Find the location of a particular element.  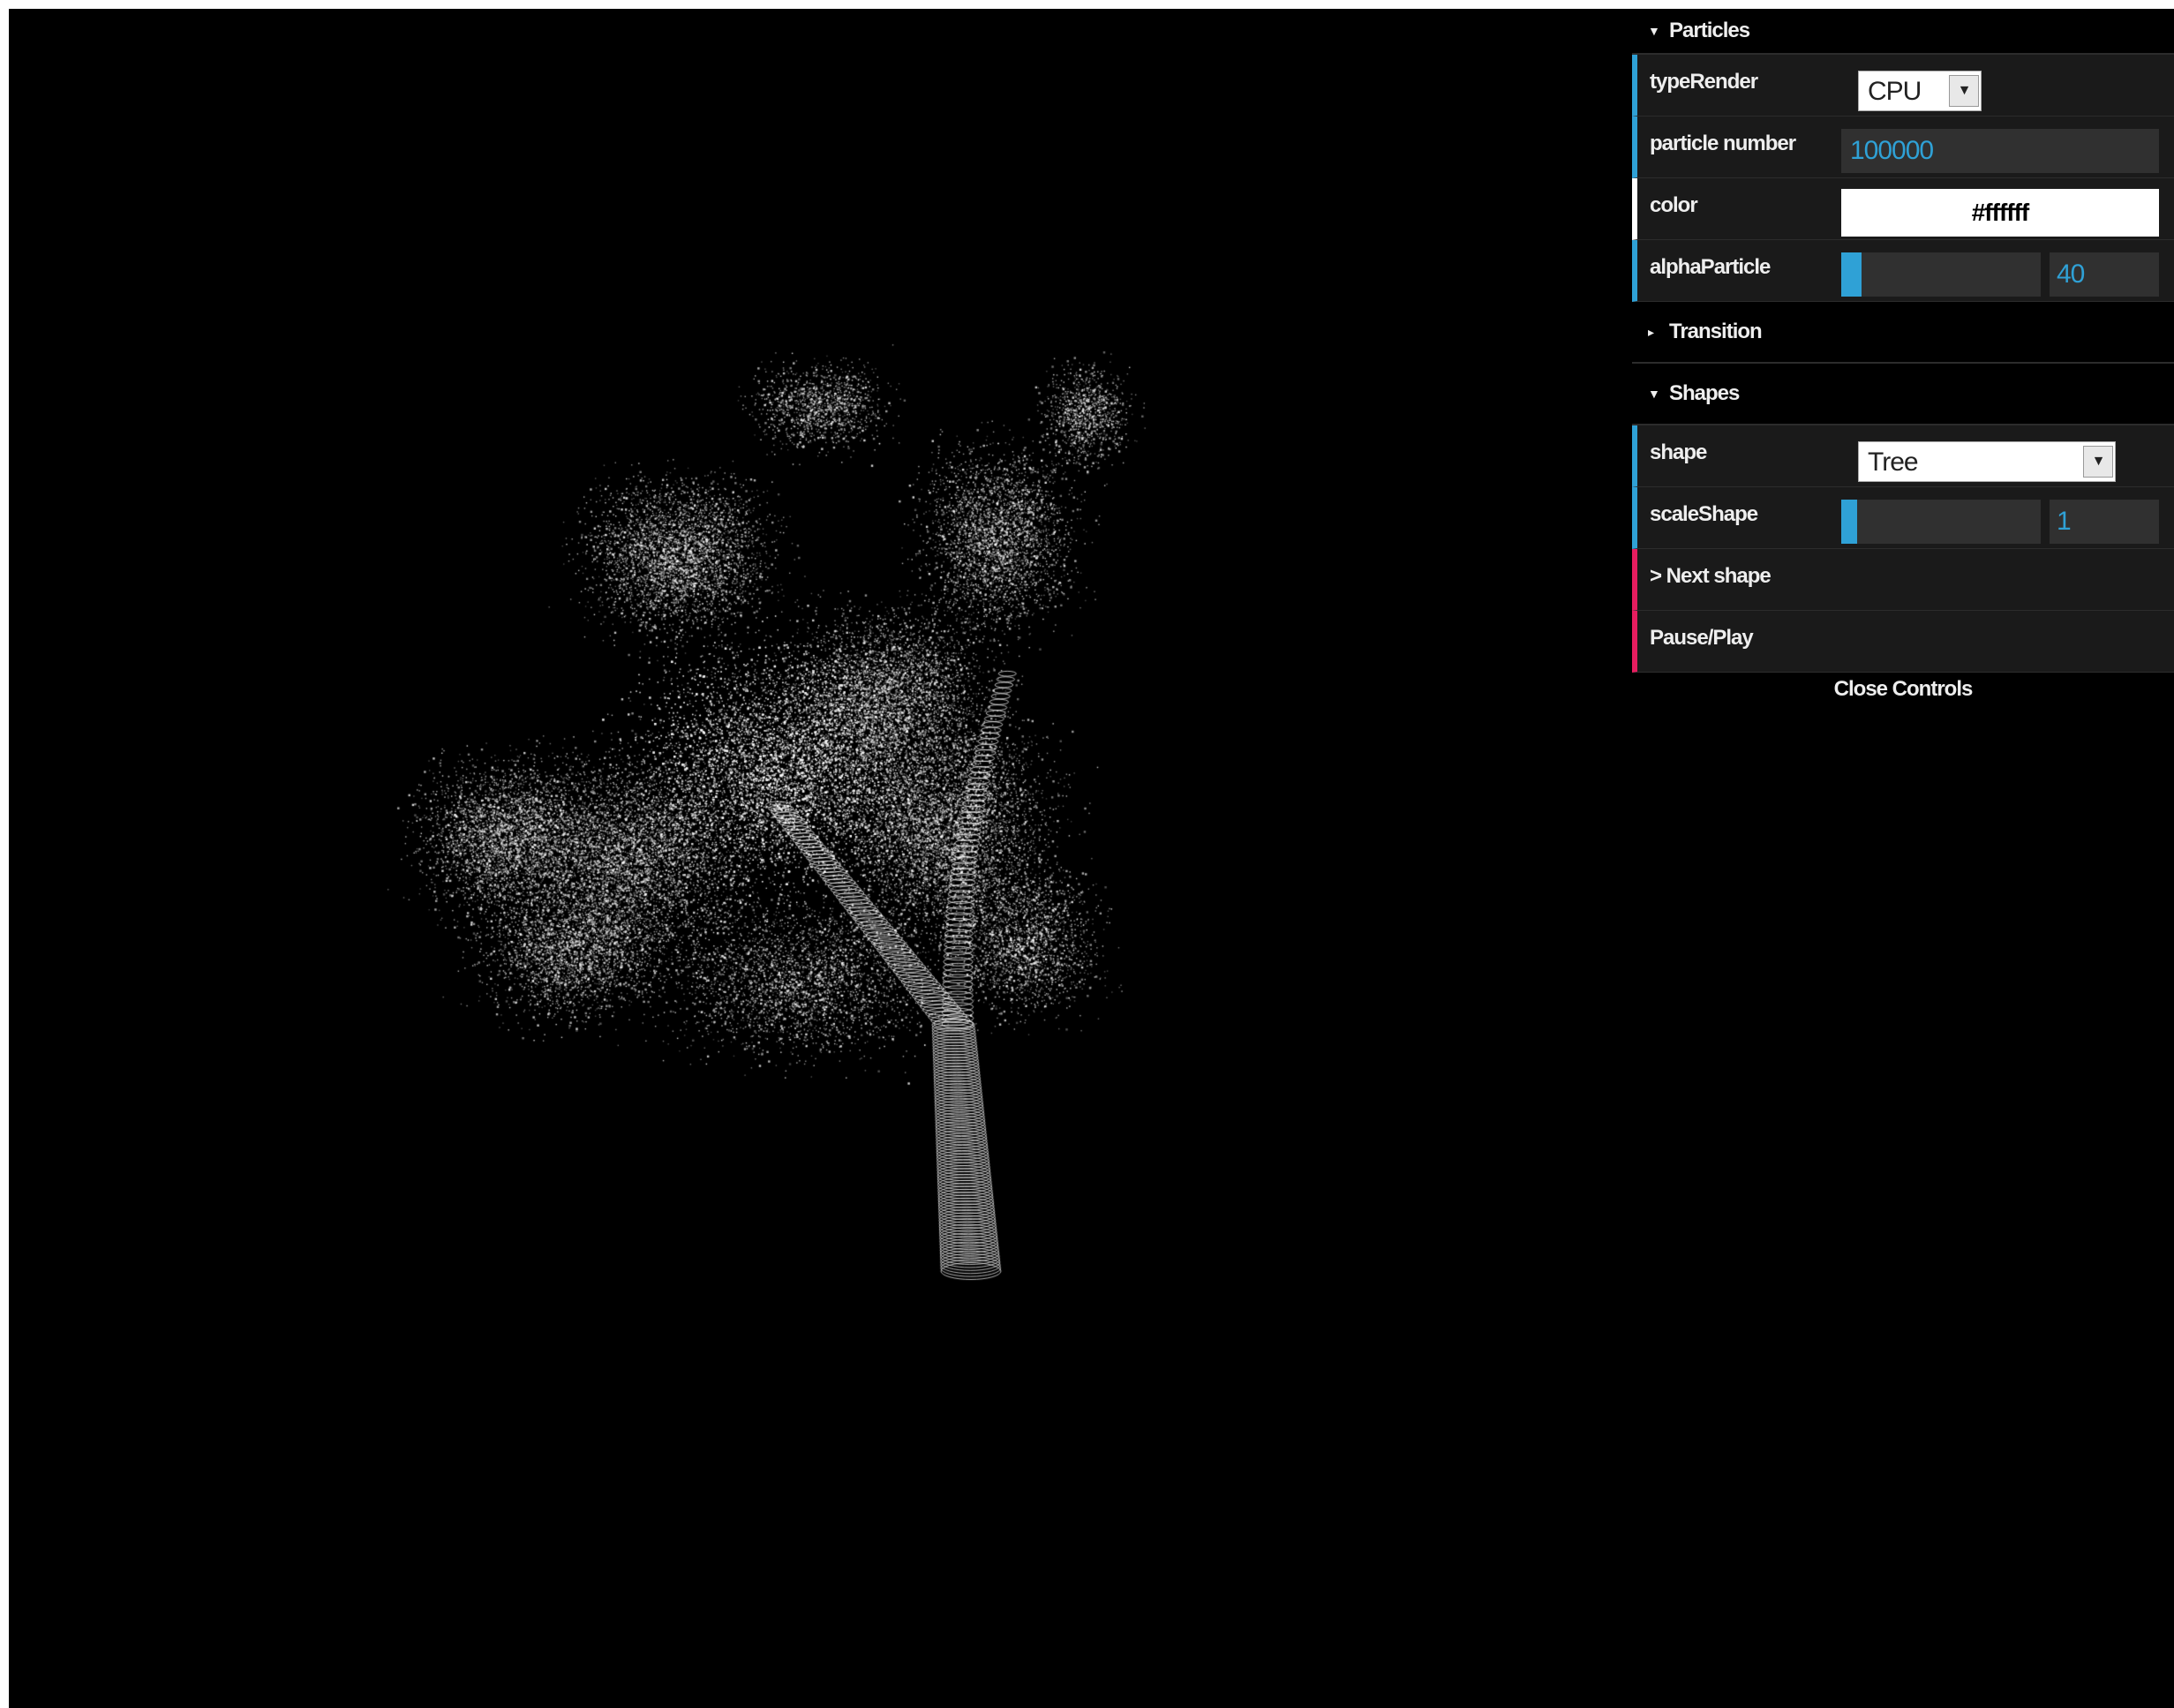

control-particle-number: particle number 100000 is located at coordinates (1903, 148).